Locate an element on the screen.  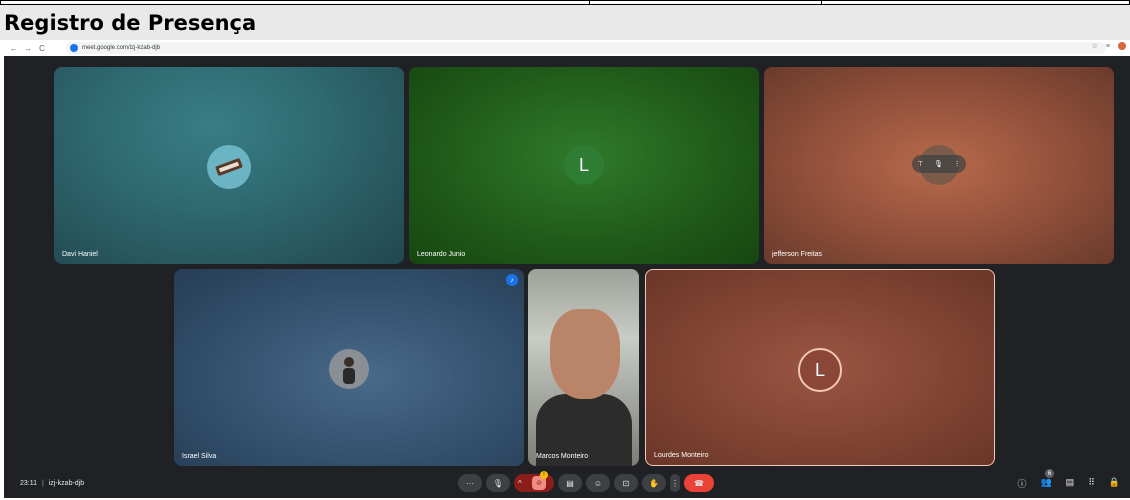
tab-search-icon: ≡ is located at coordinates (1108, 46).